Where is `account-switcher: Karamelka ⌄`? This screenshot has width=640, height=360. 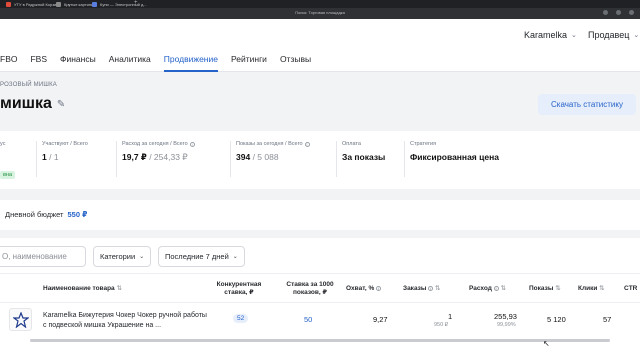 account-switcher: Karamelka ⌄ is located at coordinates (550, 35).